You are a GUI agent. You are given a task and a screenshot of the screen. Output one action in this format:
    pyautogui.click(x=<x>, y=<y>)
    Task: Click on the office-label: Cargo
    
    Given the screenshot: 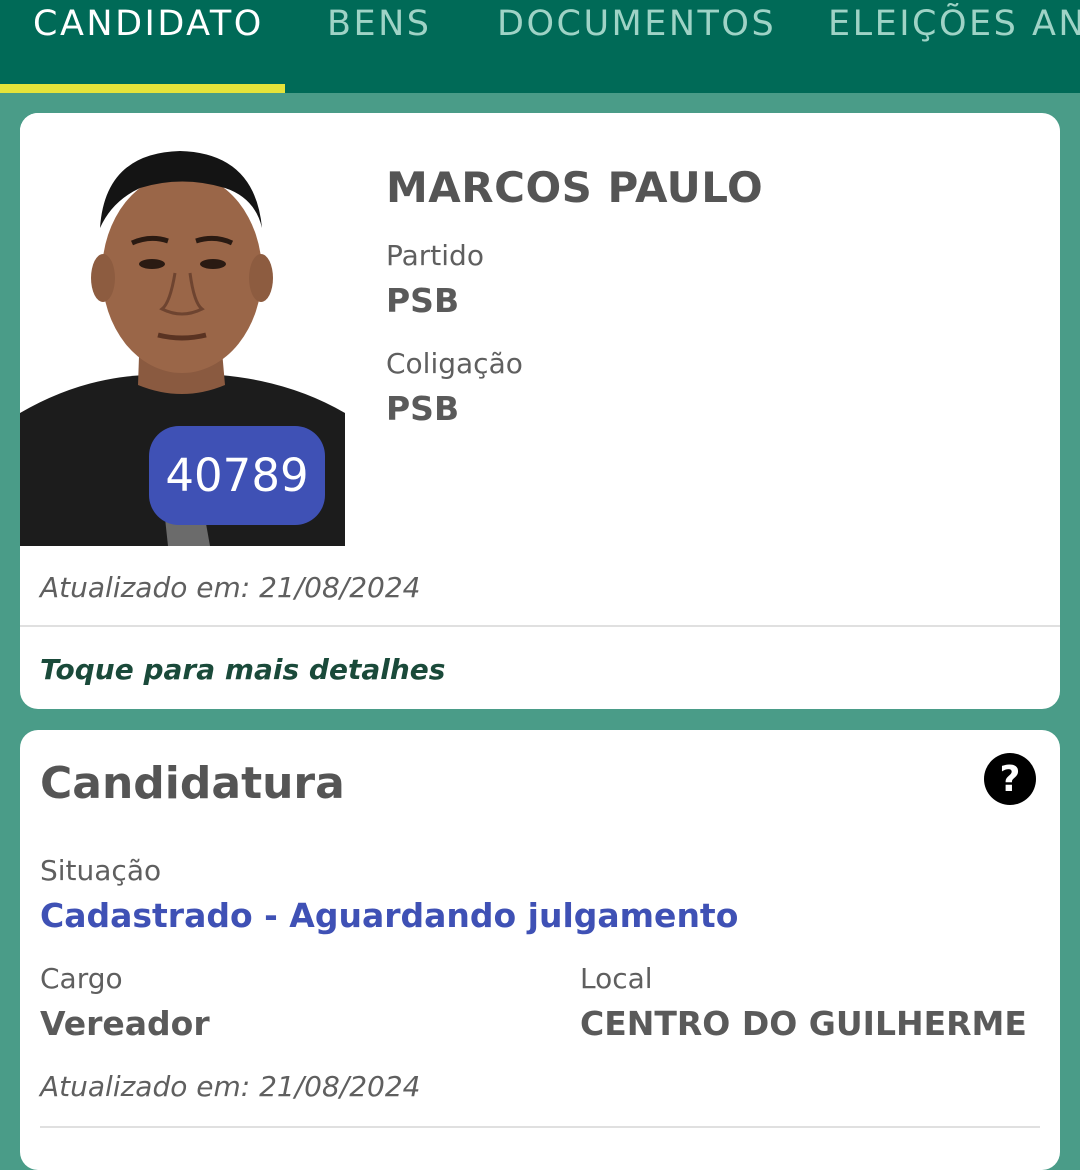 What is the action you would take?
    pyautogui.click(x=81, y=978)
    